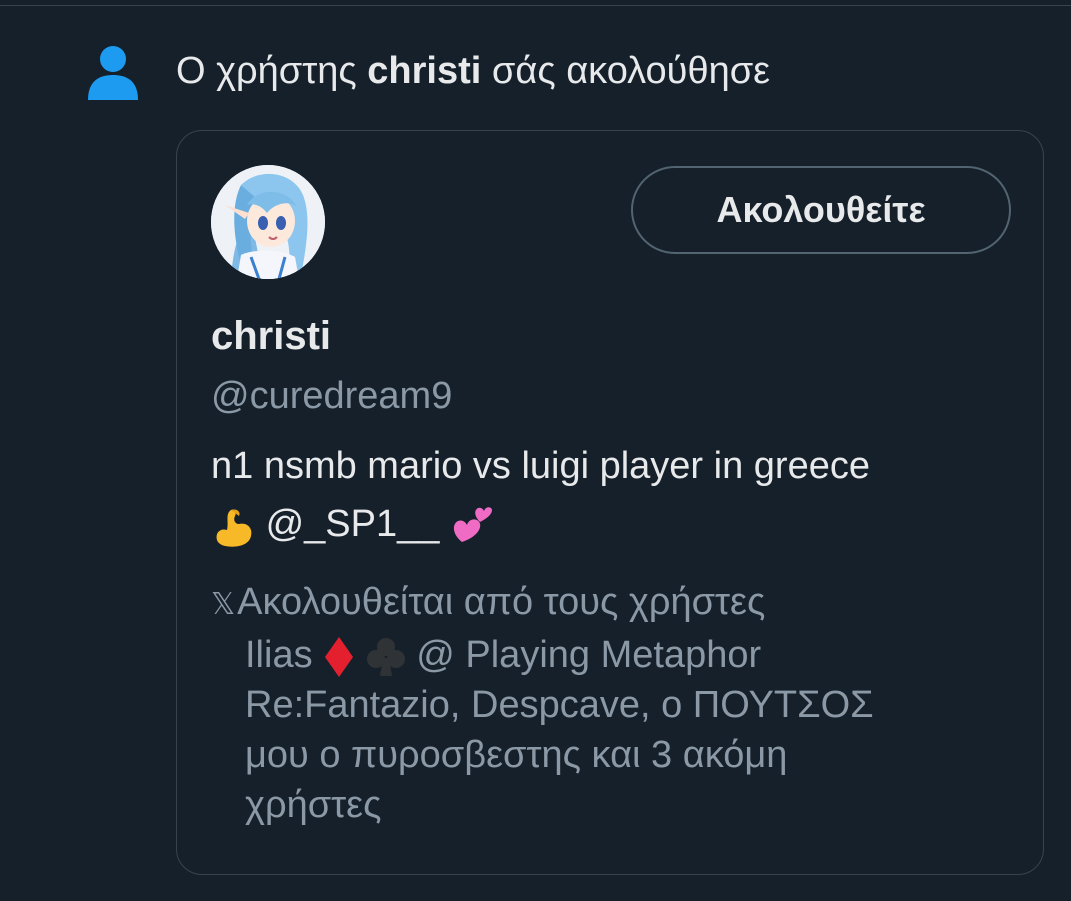  What do you see at coordinates (472, 524) in the screenshot?
I see `two-hearts-icon` at bounding box center [472, 524].